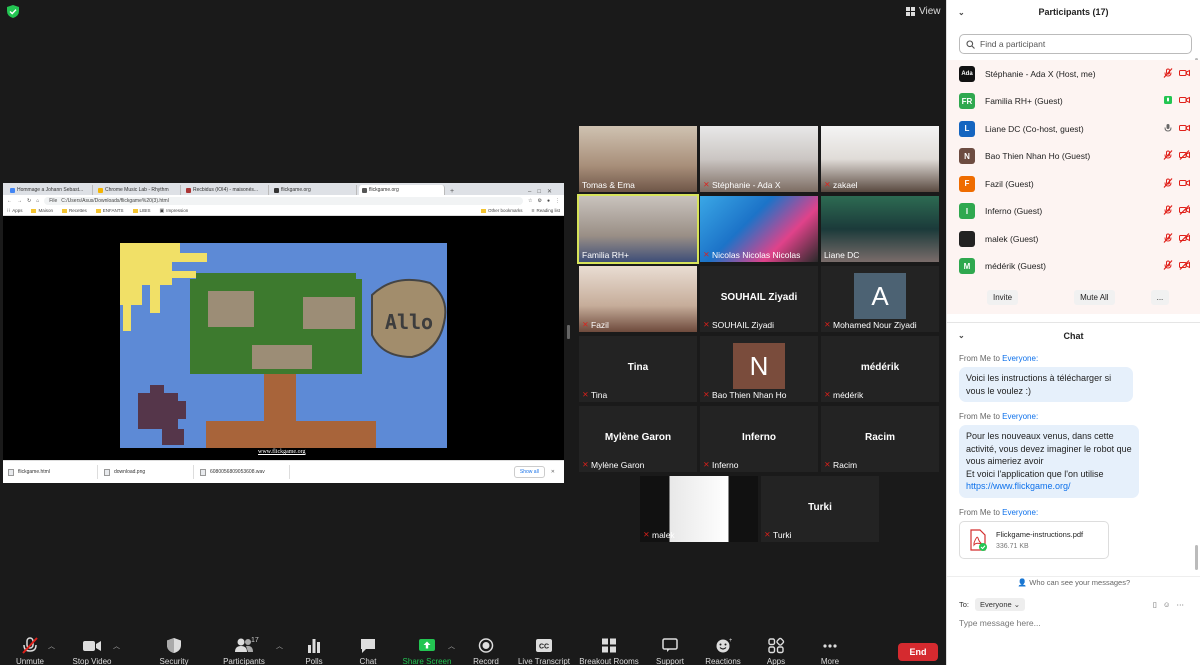  What do you see at coordinates (13, 11) in the screenshot?
I see `encryption-shield-icon` at bounding box center [13, 11].